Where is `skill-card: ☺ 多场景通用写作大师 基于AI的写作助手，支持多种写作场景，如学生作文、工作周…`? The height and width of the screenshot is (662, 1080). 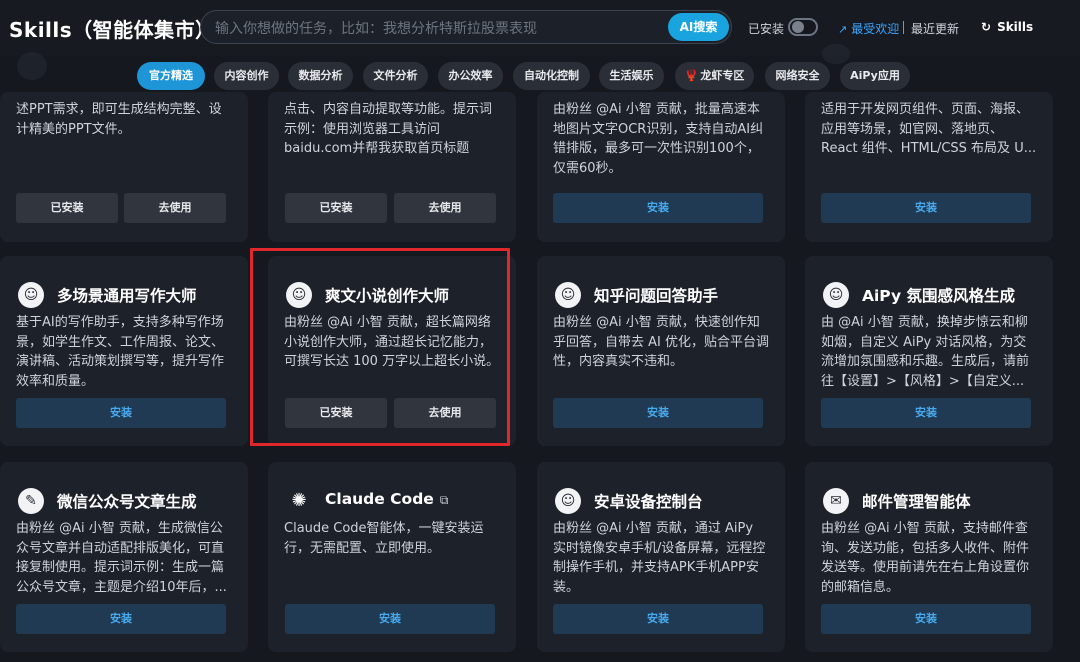
skill-card: ☺ 多场景通用写作大师 基于AI的写作助手，支持多种写作场景，如学生作文、工作周… is located at coordinates (124, 351).